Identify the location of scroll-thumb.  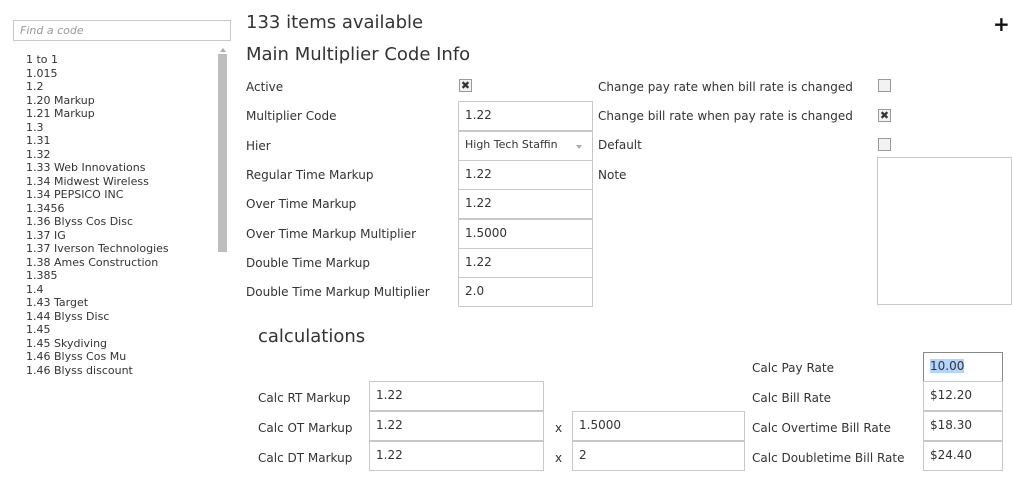
(222, 153).